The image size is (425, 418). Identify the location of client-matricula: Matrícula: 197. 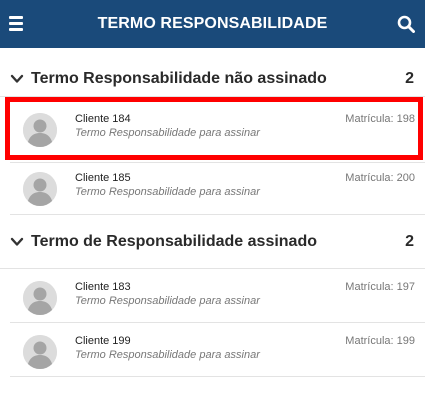
(380, 287).